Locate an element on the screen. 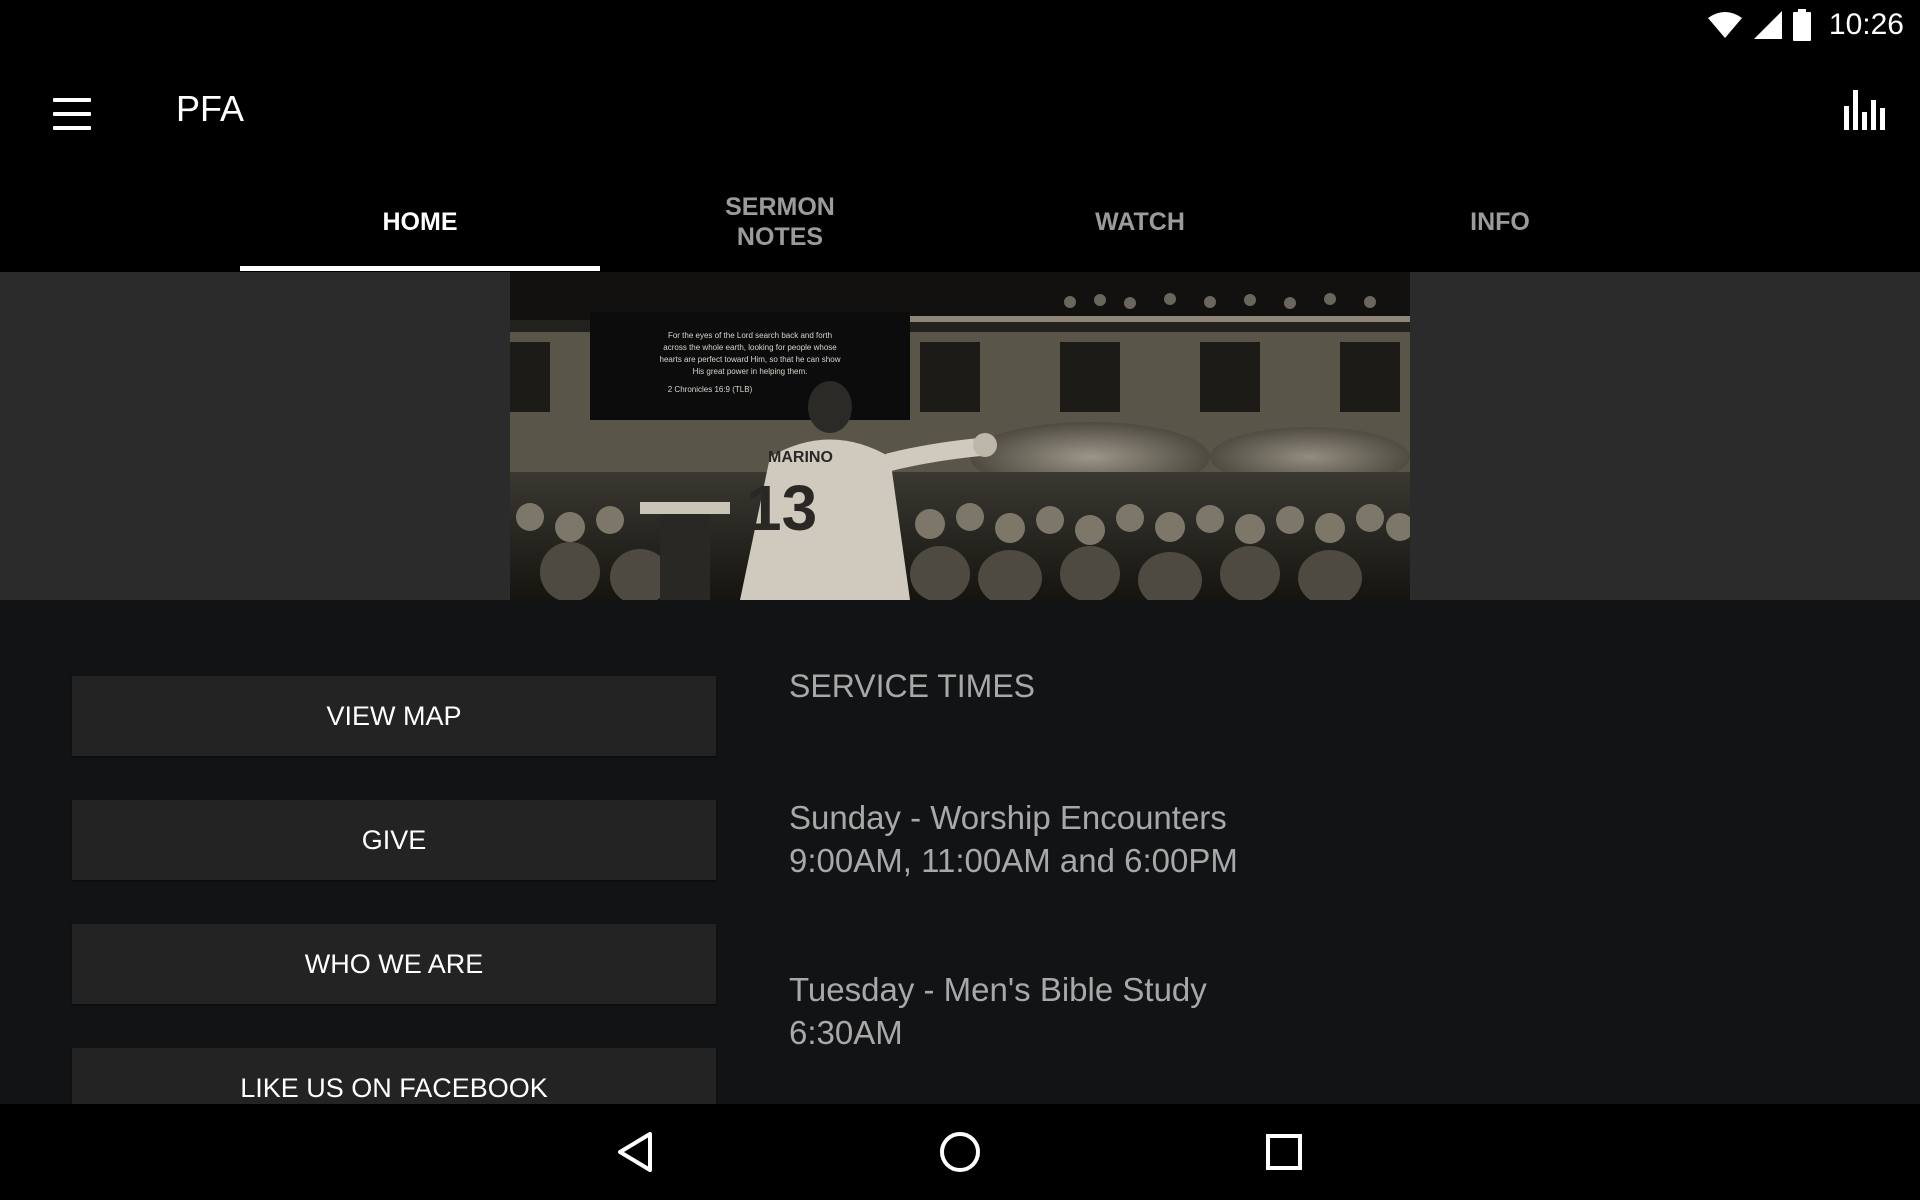  tab-home-label: HOME is located at coordinates (420, 222).